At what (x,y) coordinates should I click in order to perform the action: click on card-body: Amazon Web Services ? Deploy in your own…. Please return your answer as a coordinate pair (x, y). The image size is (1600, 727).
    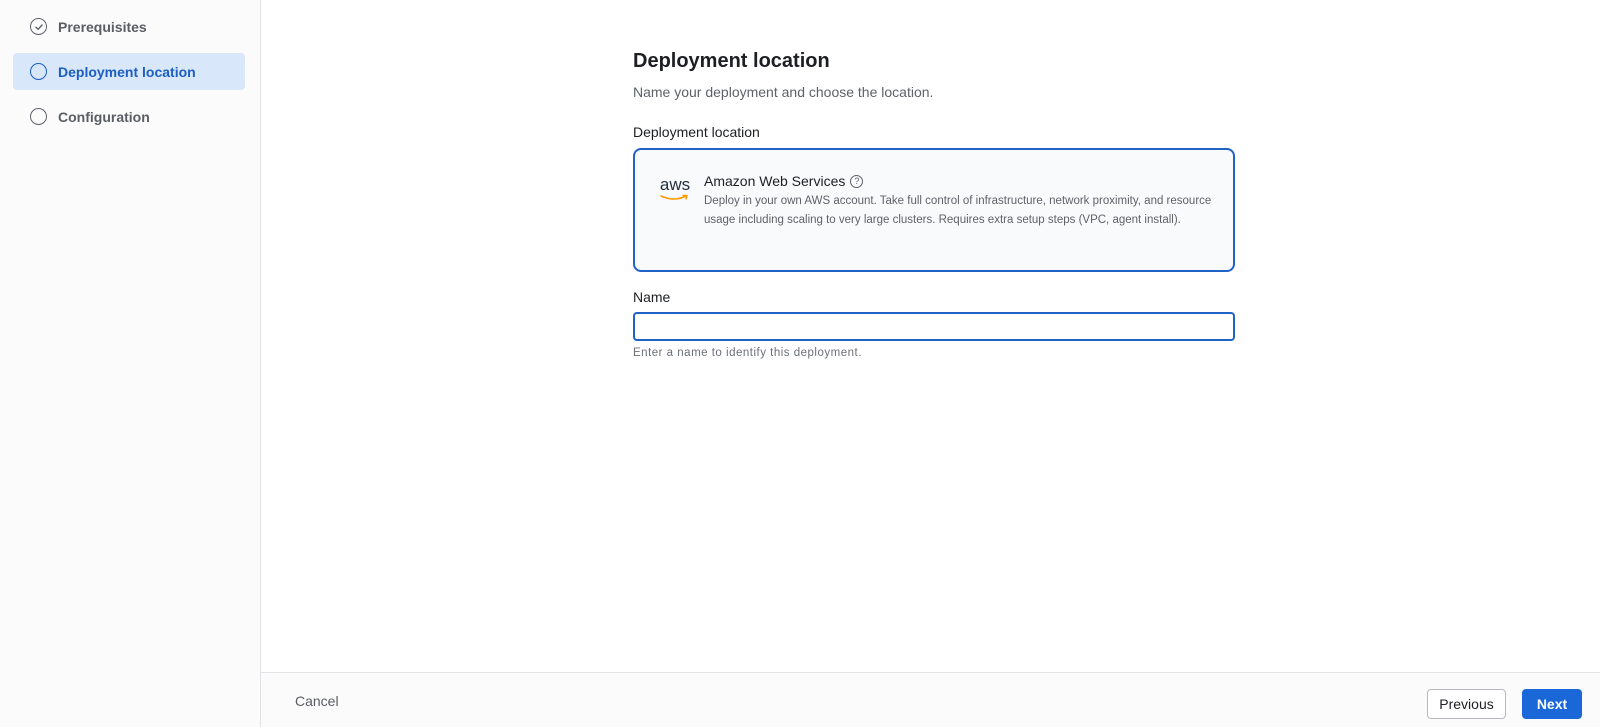
    Looking at the image, I should click on (959, 201).